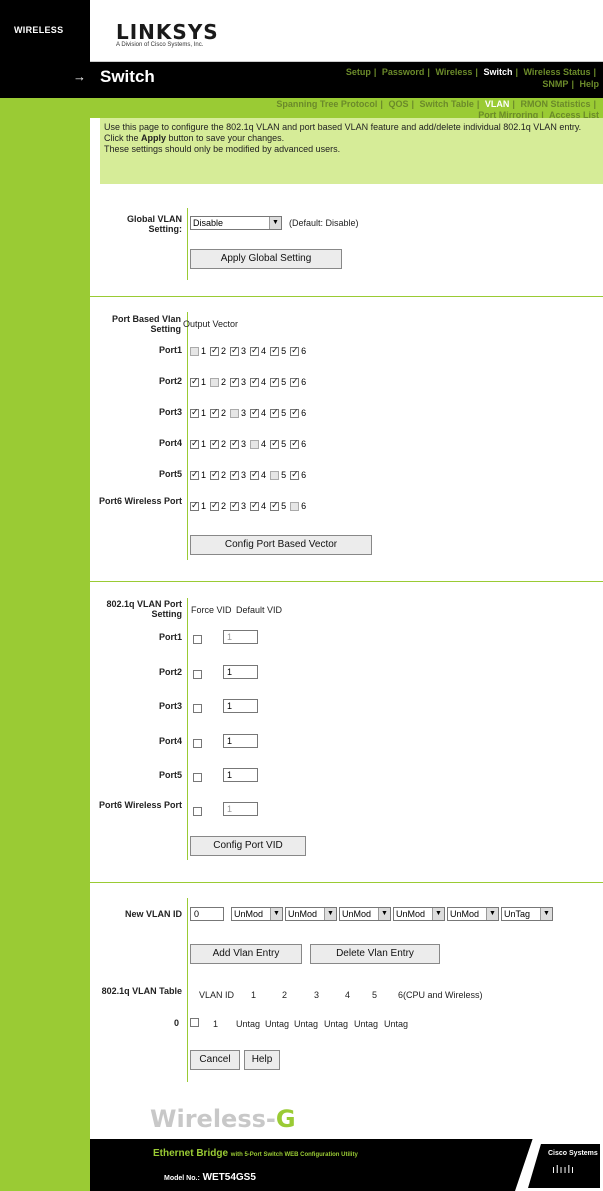  I want to click on port-vector-number: 5, so click(284, 351).